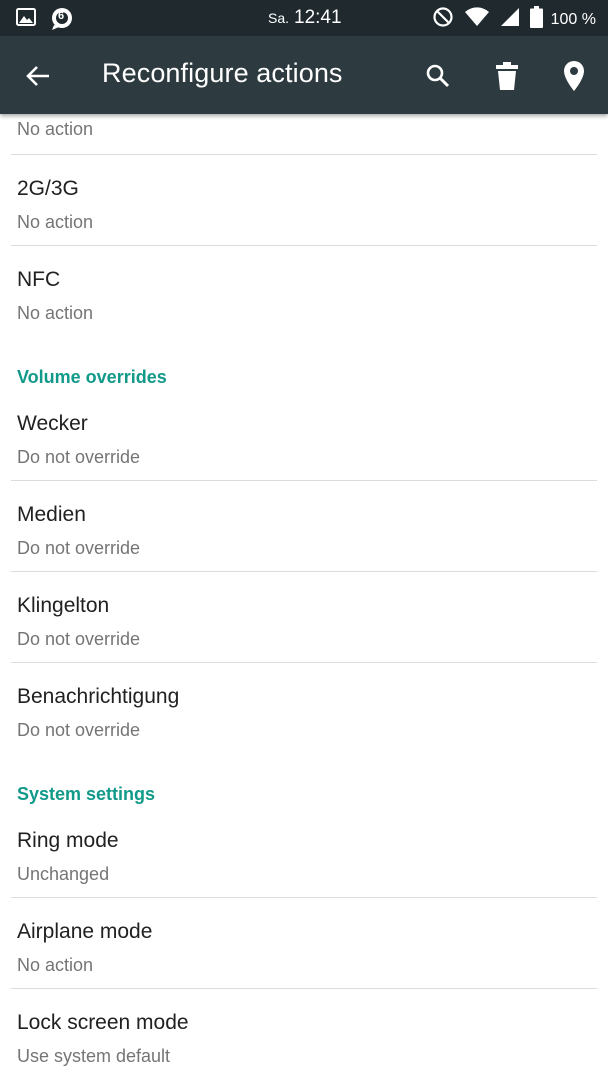  What do you see at coordinates (85, 931) in the screenshot?
I see `list-item-title: Airplane mode` at bounding box center [85, 931].